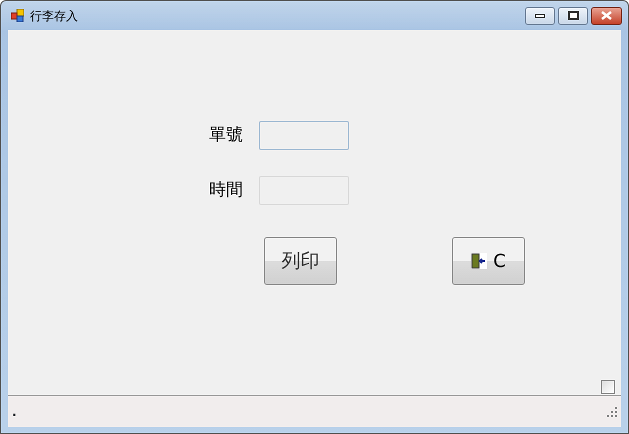 The width and height of the screenshot is (629, 434). I want to click on exit-button: C, so click(488, 261).